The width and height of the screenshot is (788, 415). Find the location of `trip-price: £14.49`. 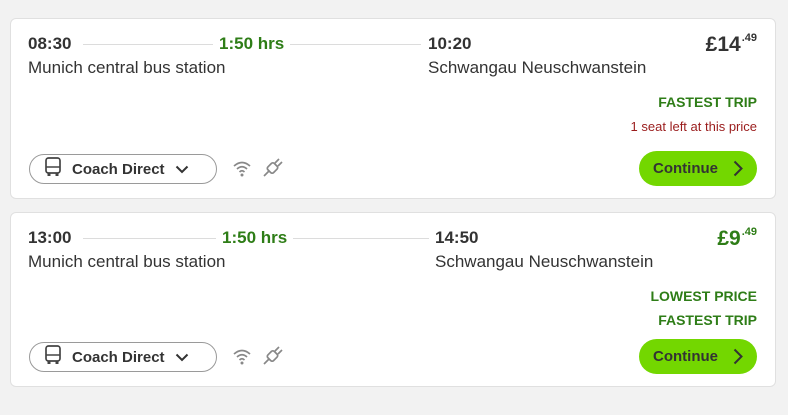

trip-price: £14.49 is located at coordinates (731, 44).